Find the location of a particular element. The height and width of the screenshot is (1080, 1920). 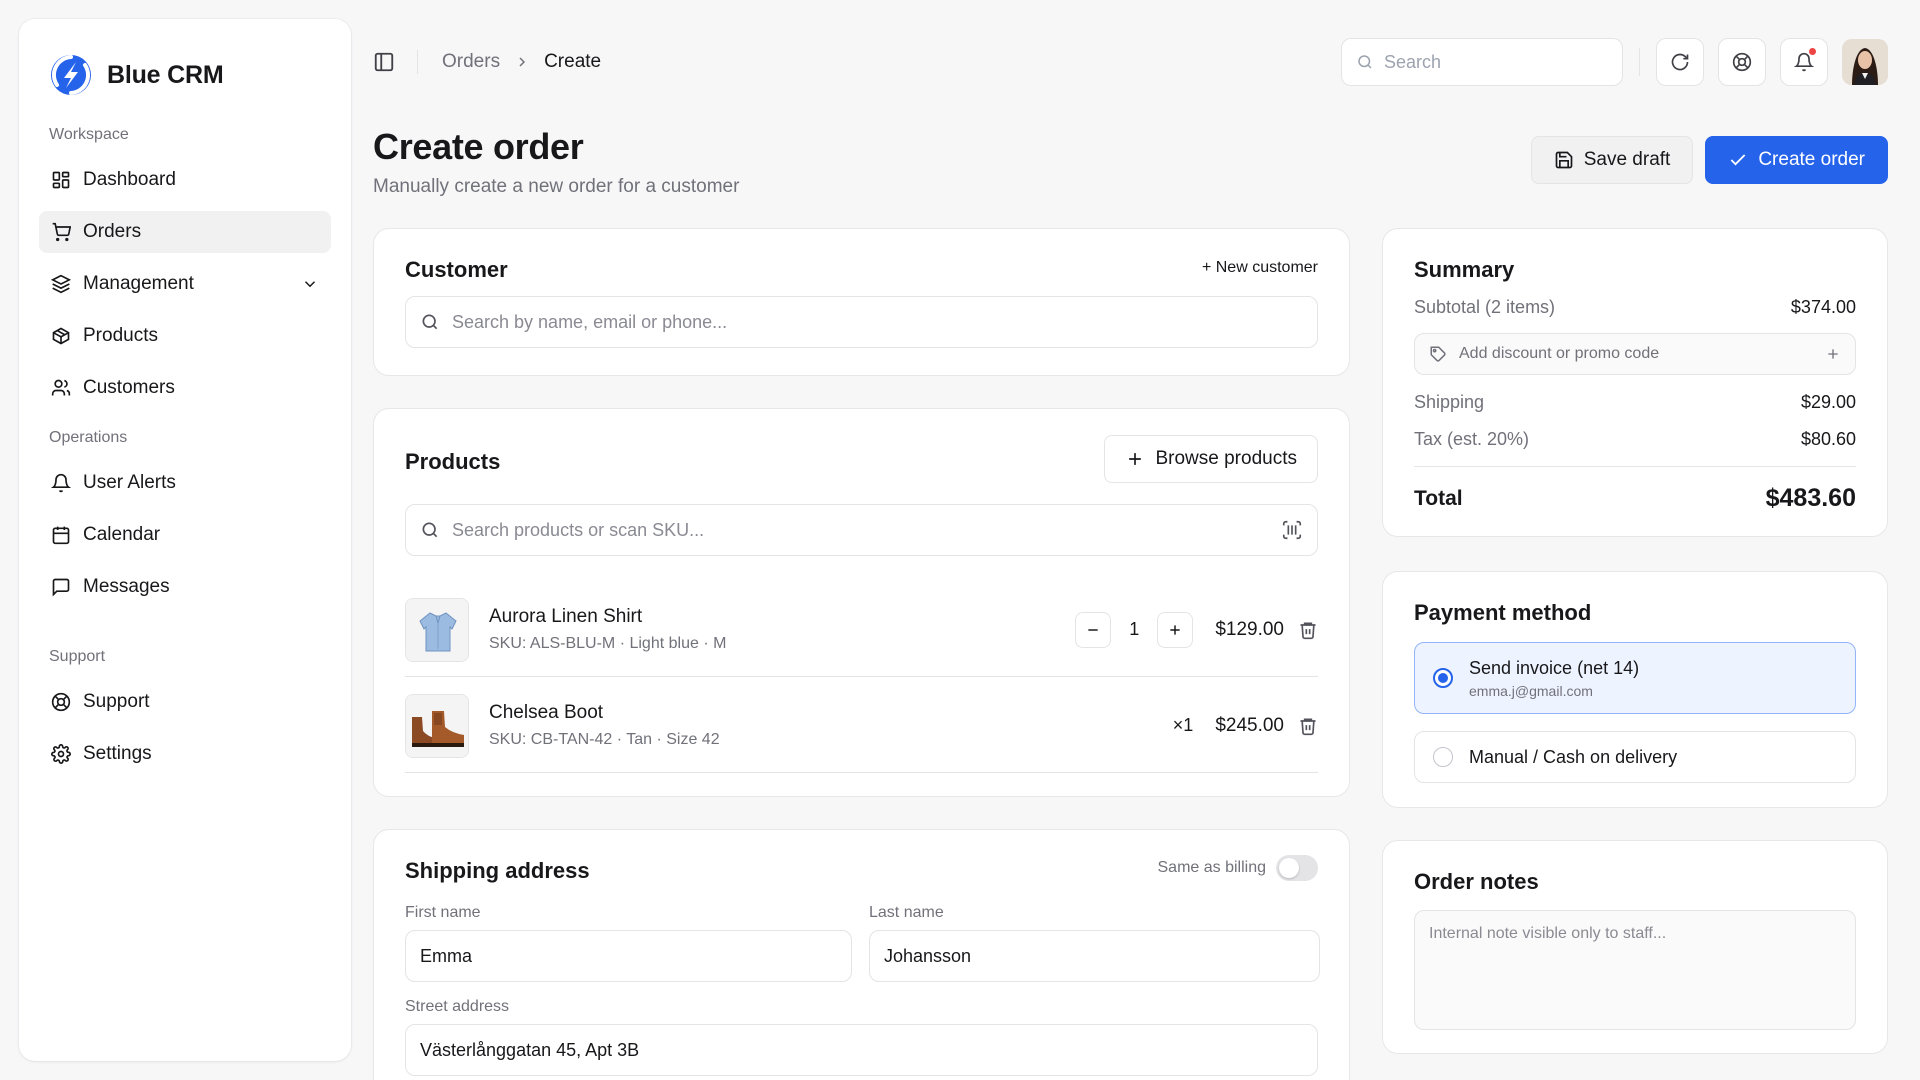

sidebar-item-label: Calendar is located at coordinates (122, 534).